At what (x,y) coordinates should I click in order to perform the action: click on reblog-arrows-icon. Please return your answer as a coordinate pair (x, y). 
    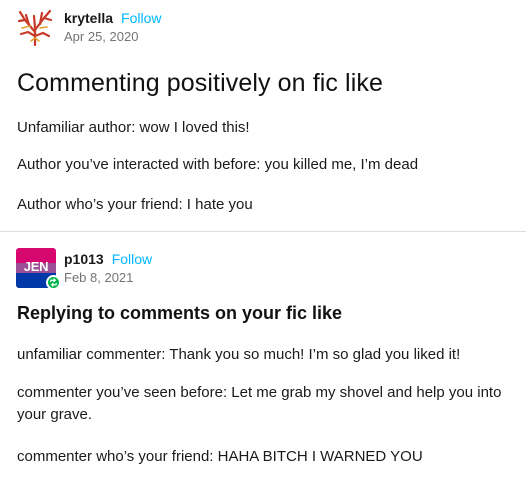
    Looking at the image, I should click on (53, 282).